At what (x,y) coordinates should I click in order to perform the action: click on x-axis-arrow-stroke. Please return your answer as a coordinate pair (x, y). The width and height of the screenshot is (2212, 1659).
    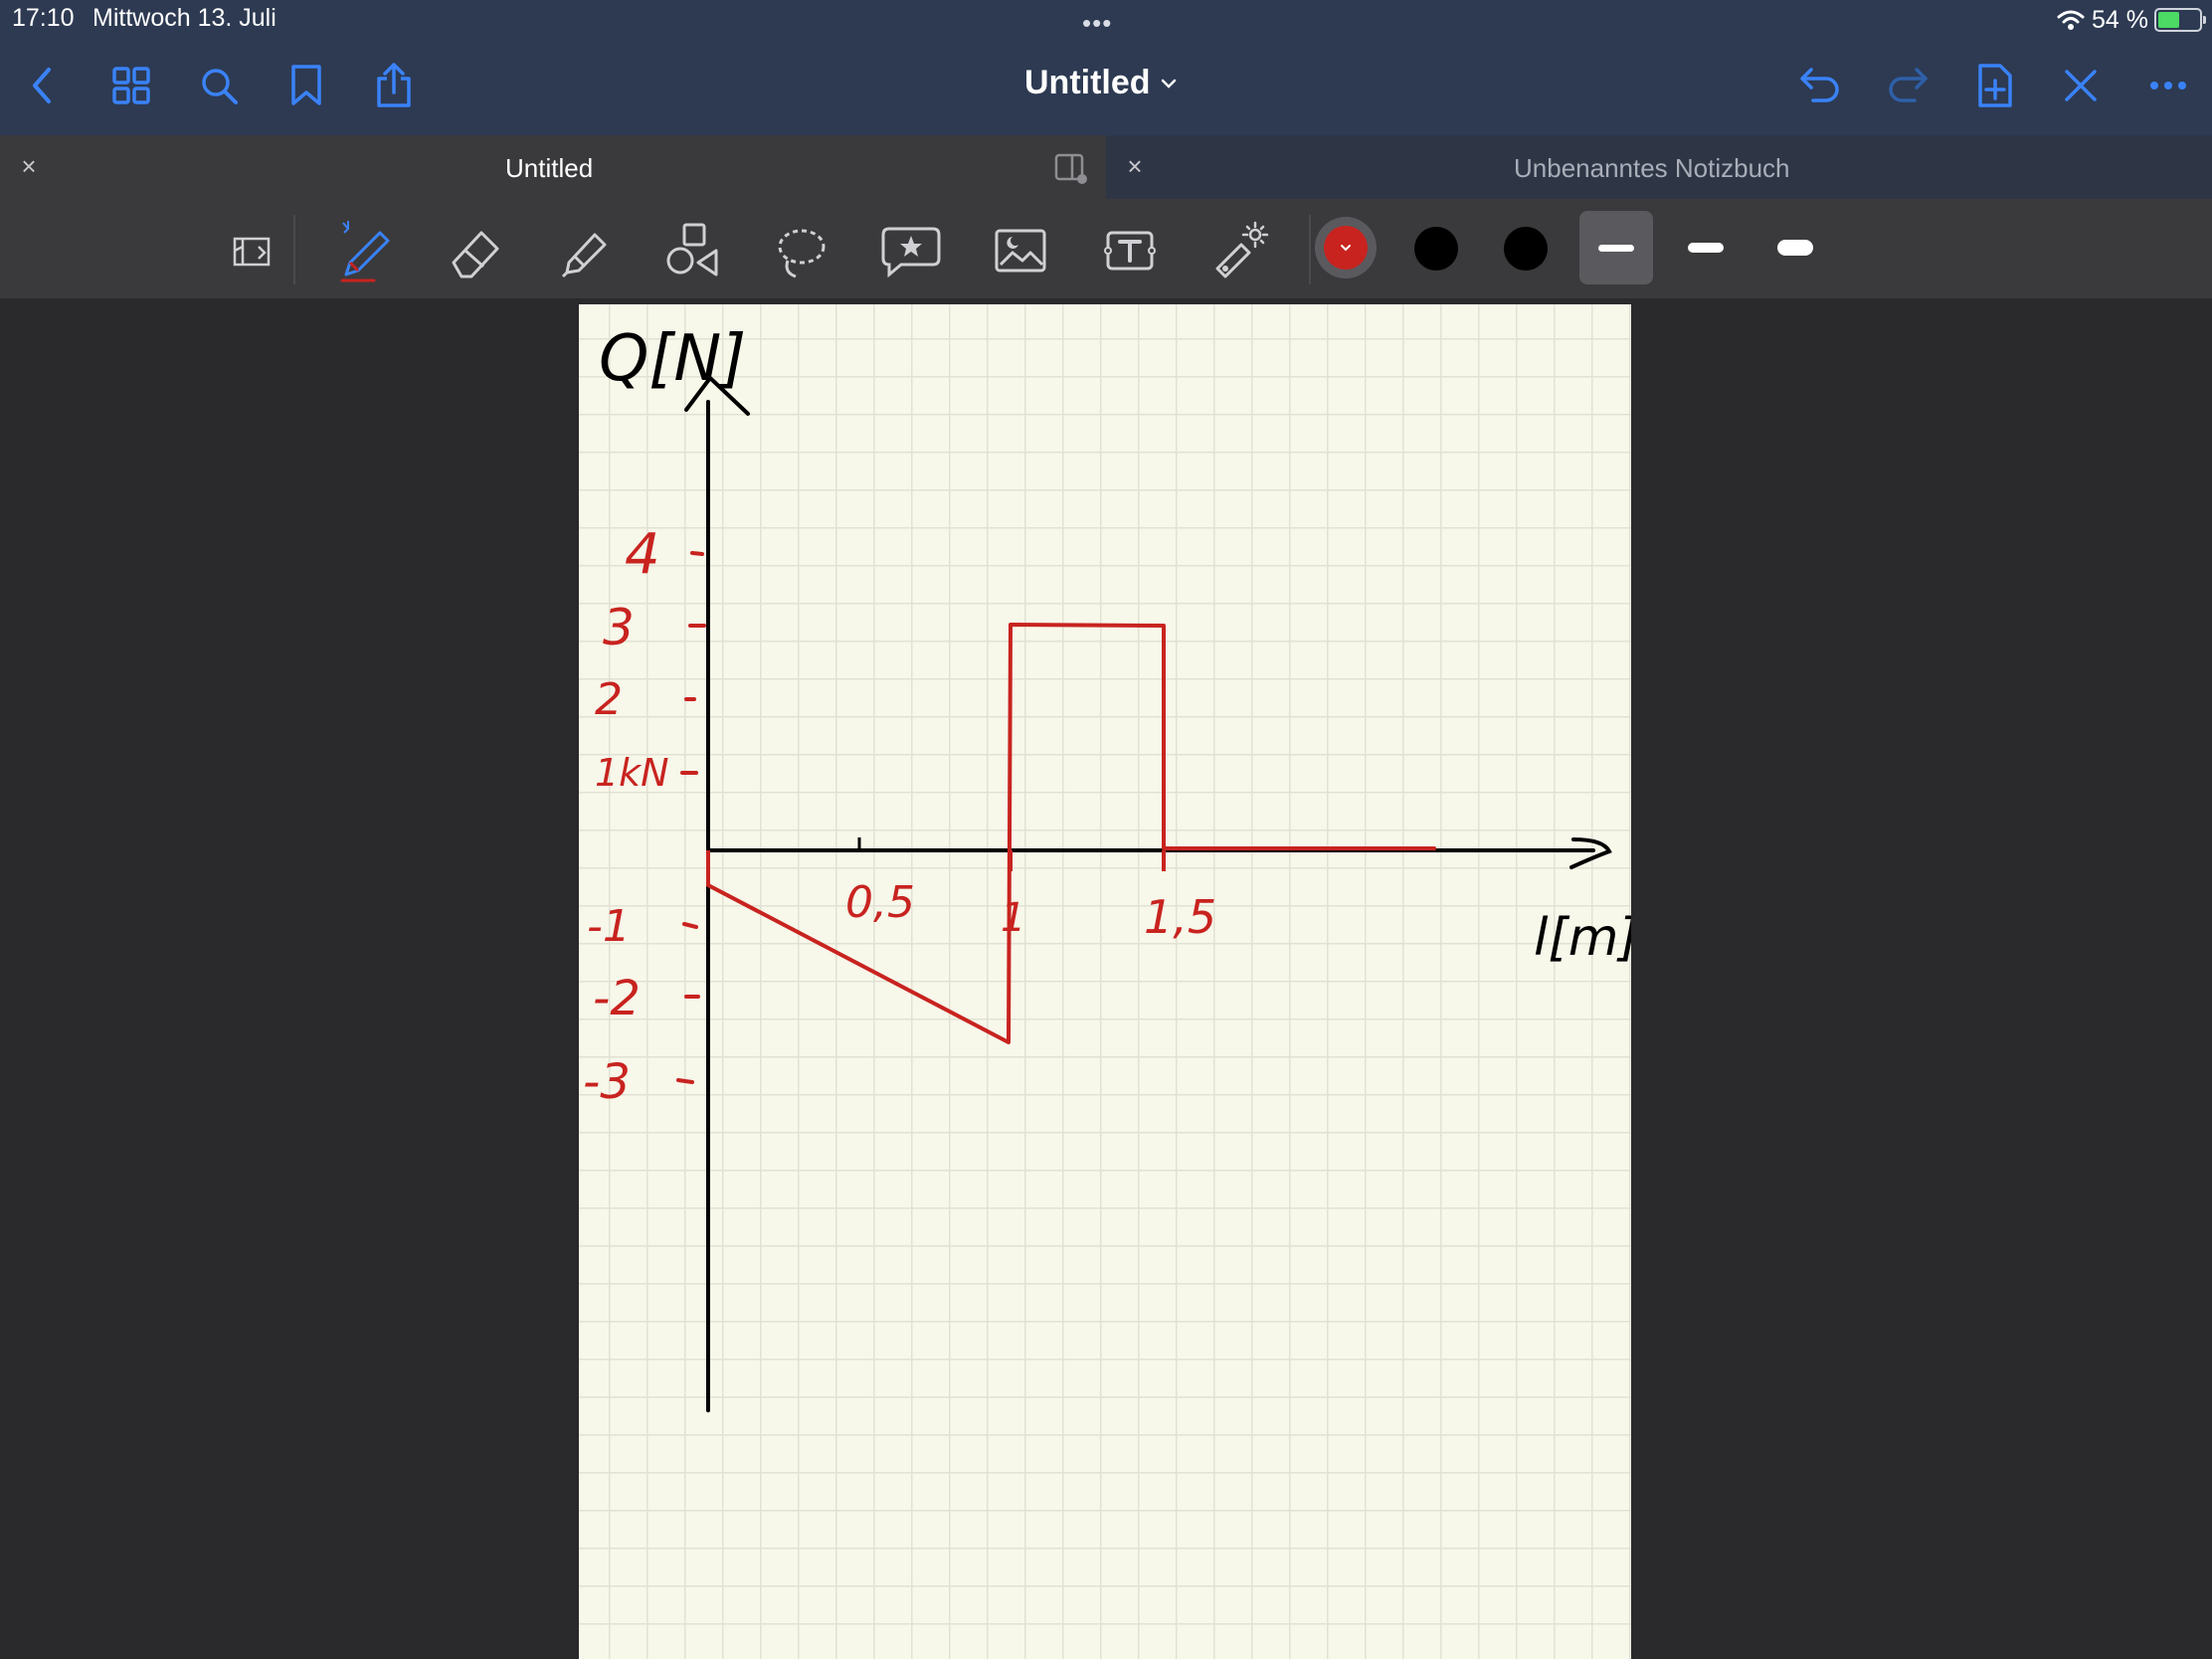
    Looking at the image, I should click on (1590, 853).